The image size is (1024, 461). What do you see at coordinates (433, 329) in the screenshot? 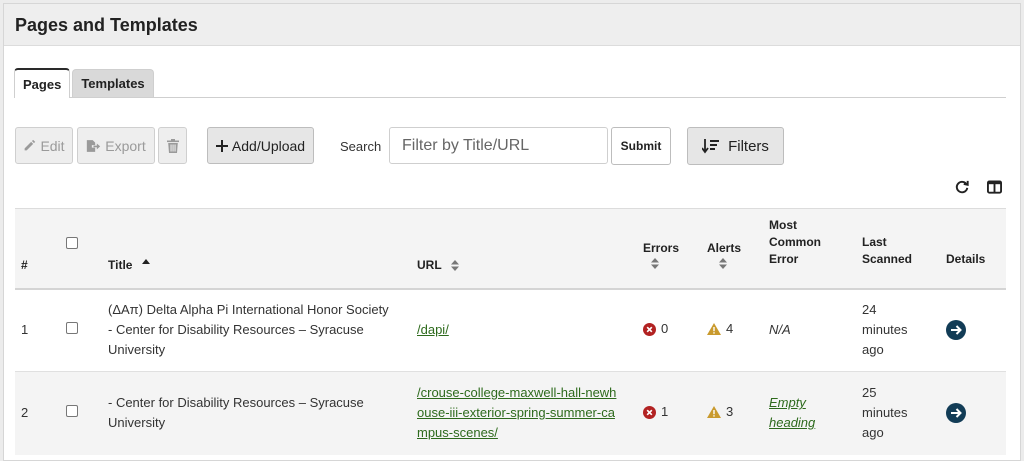
I see `row-url-link: /dapi/` at bounding box center [433, 329].